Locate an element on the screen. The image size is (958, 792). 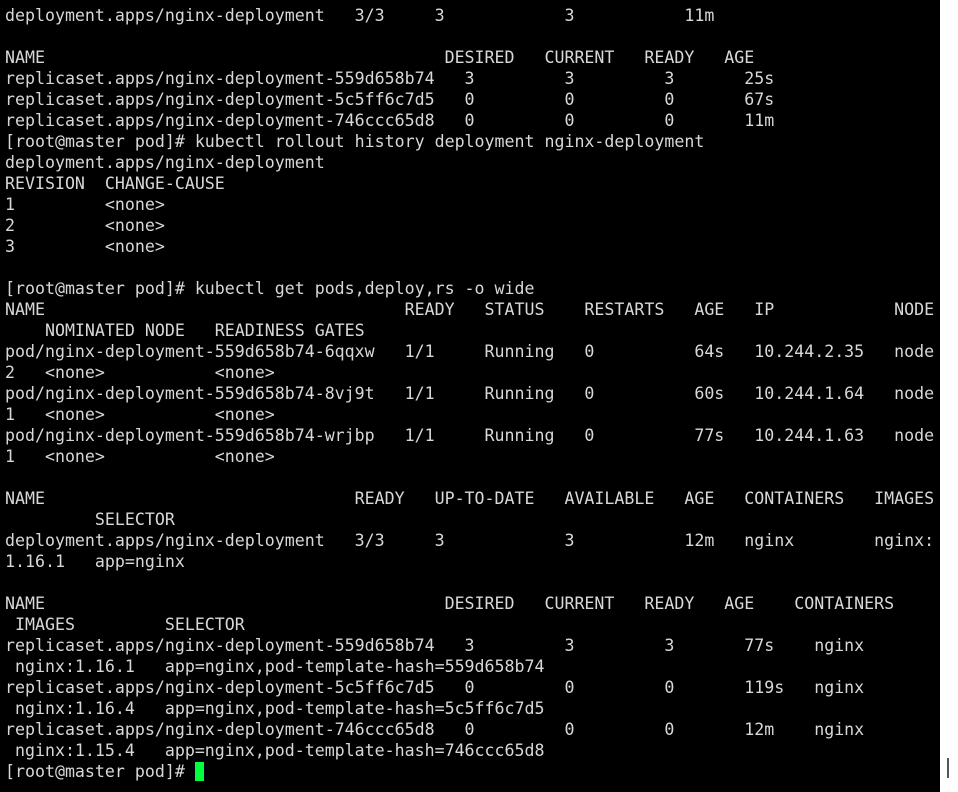
terminal-line: 3 <none> is located at coordinates (85, 246).